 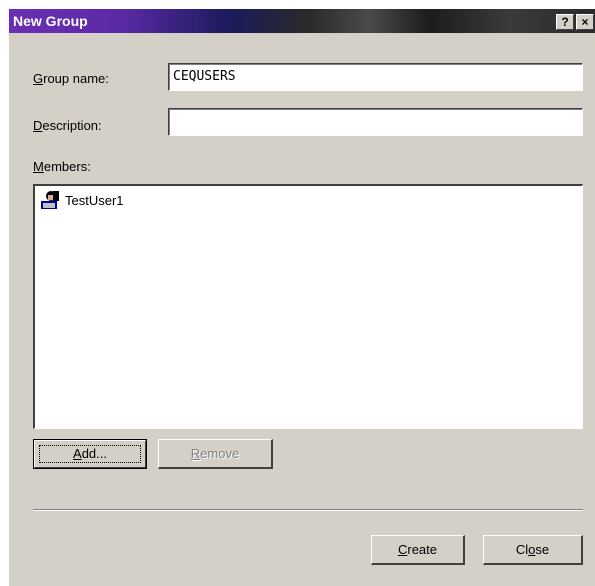 What do you see at coordinates (533, 550) in the screenshot?
I see `close-button: Close` at bounding box center [533, 550].